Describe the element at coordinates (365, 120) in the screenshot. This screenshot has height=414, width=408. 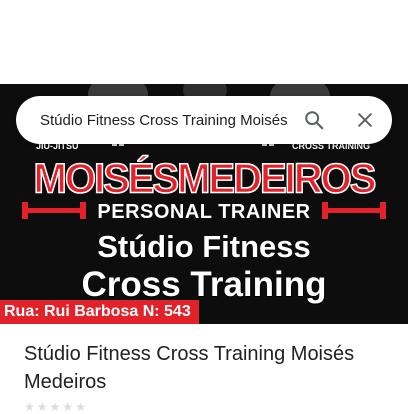
I see `close-icon` at that location.